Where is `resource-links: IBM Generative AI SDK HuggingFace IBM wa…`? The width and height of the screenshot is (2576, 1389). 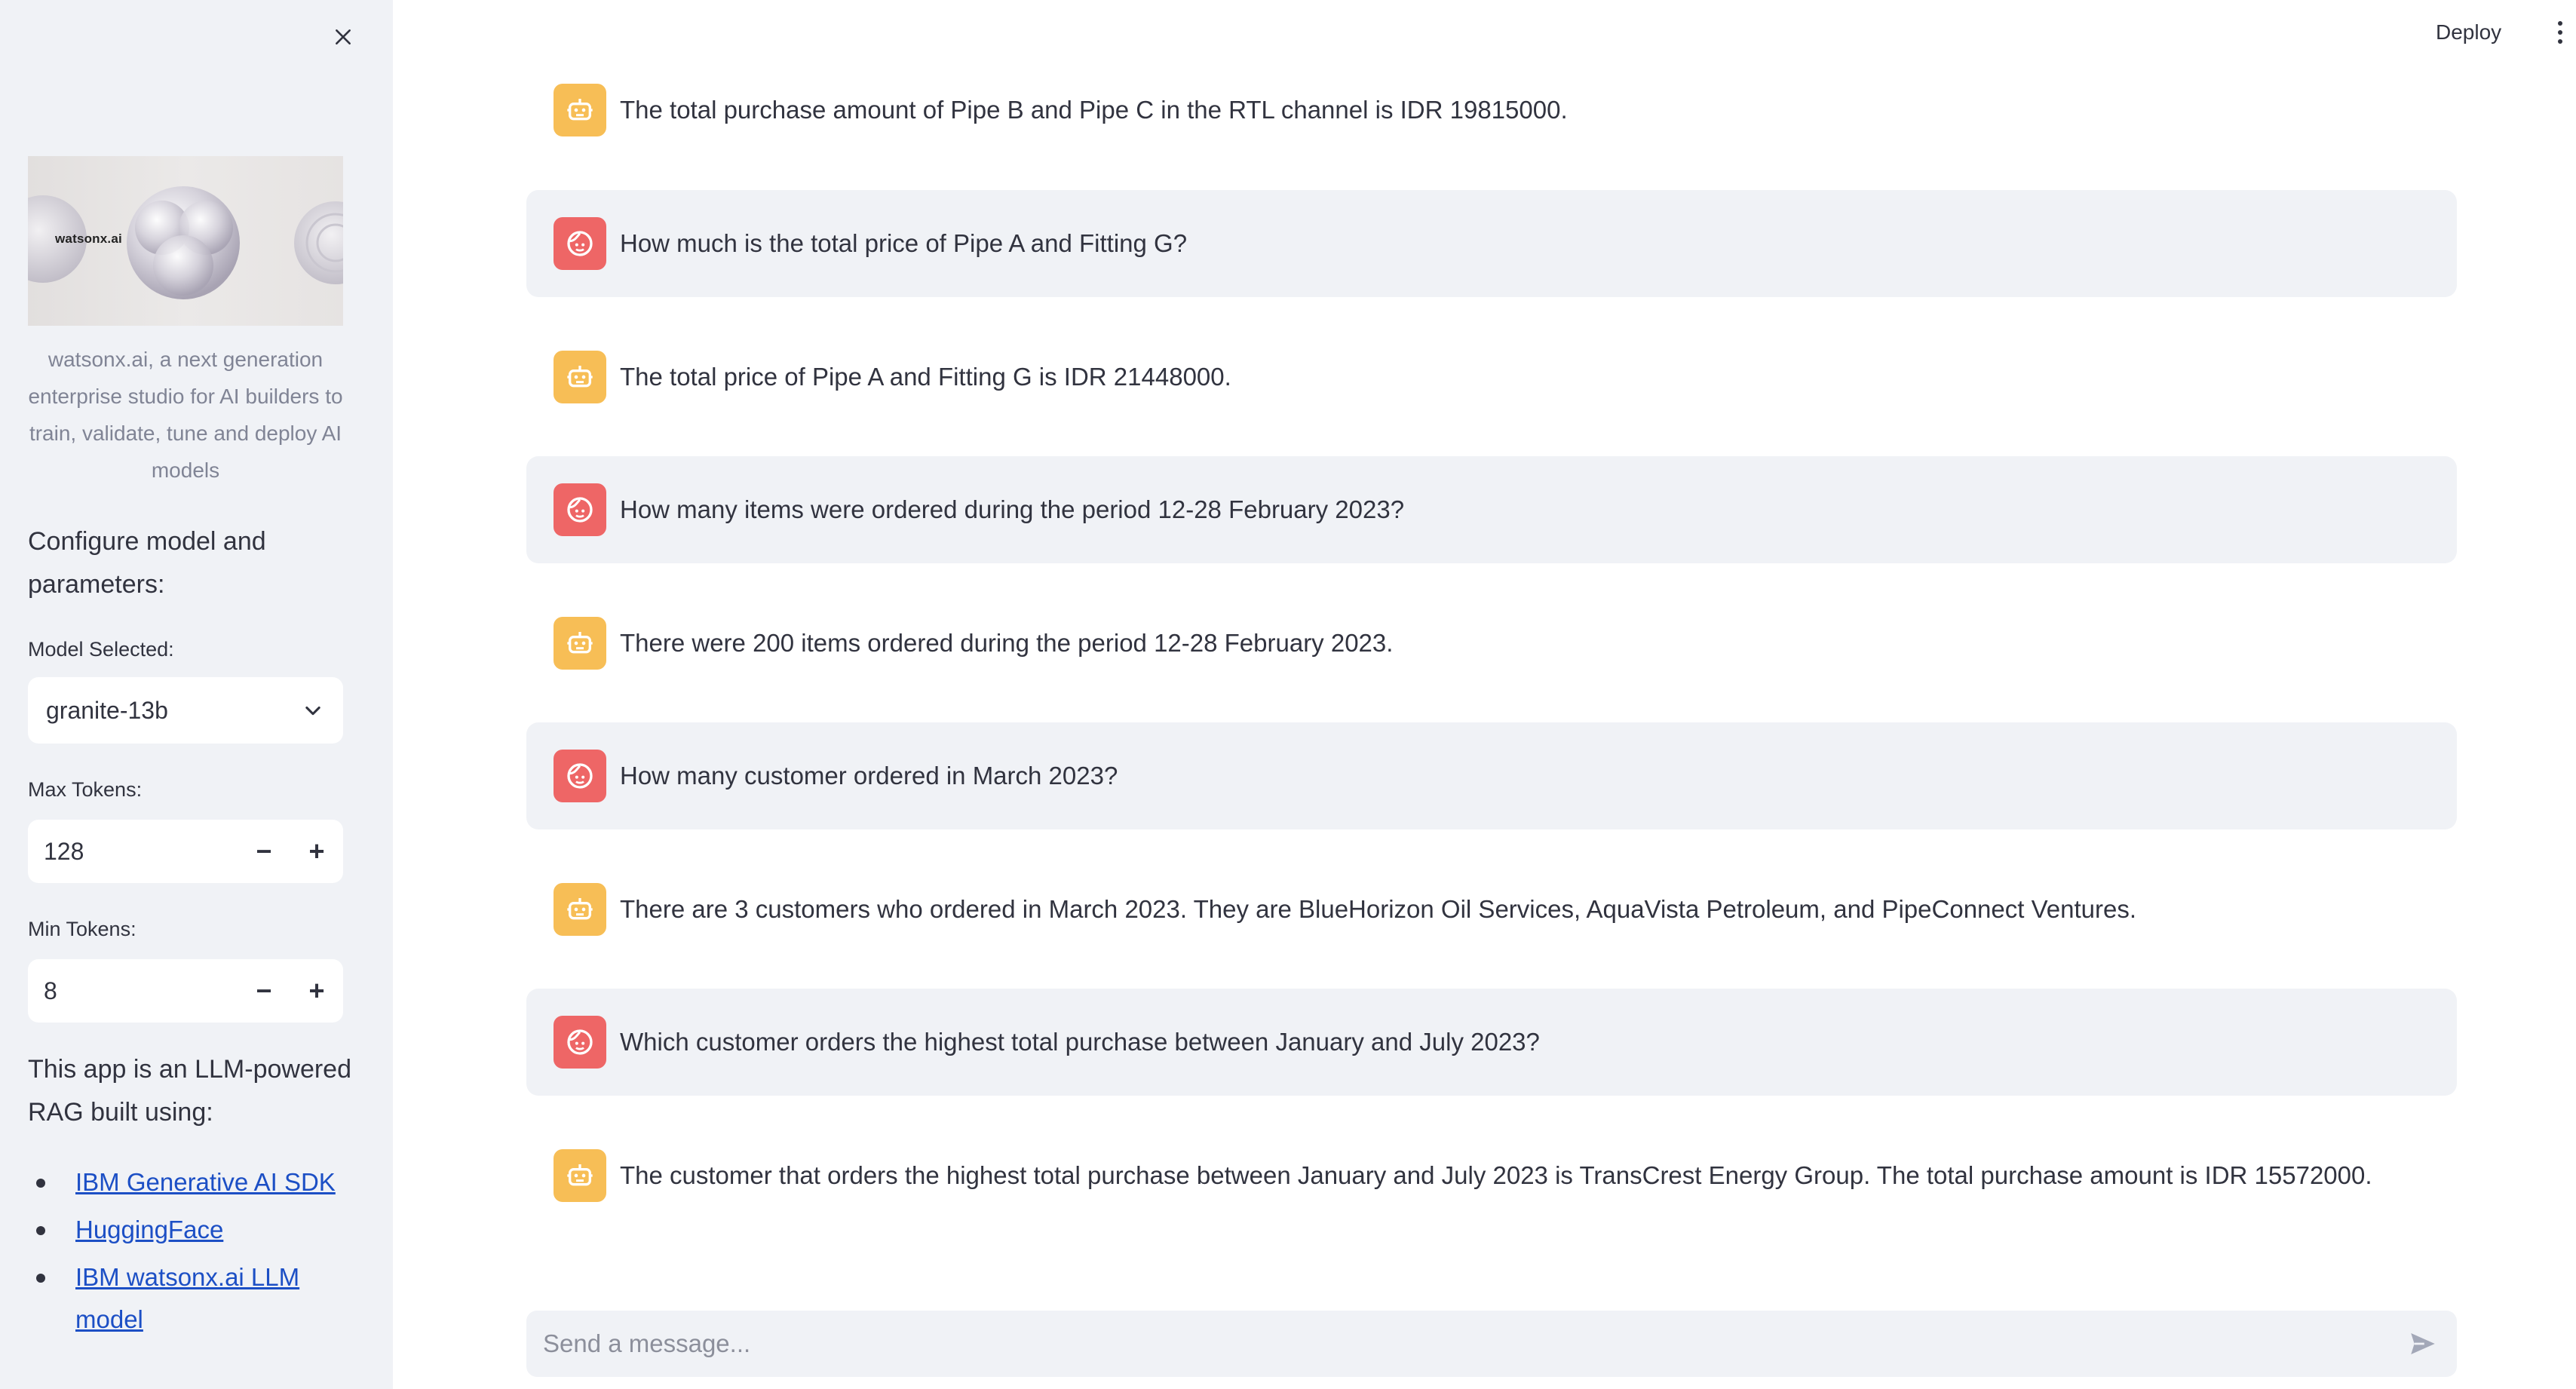 resource-links: IBM Generative AI SDK HuggingFace IBM wa… is located at coordinates (194, 1253).